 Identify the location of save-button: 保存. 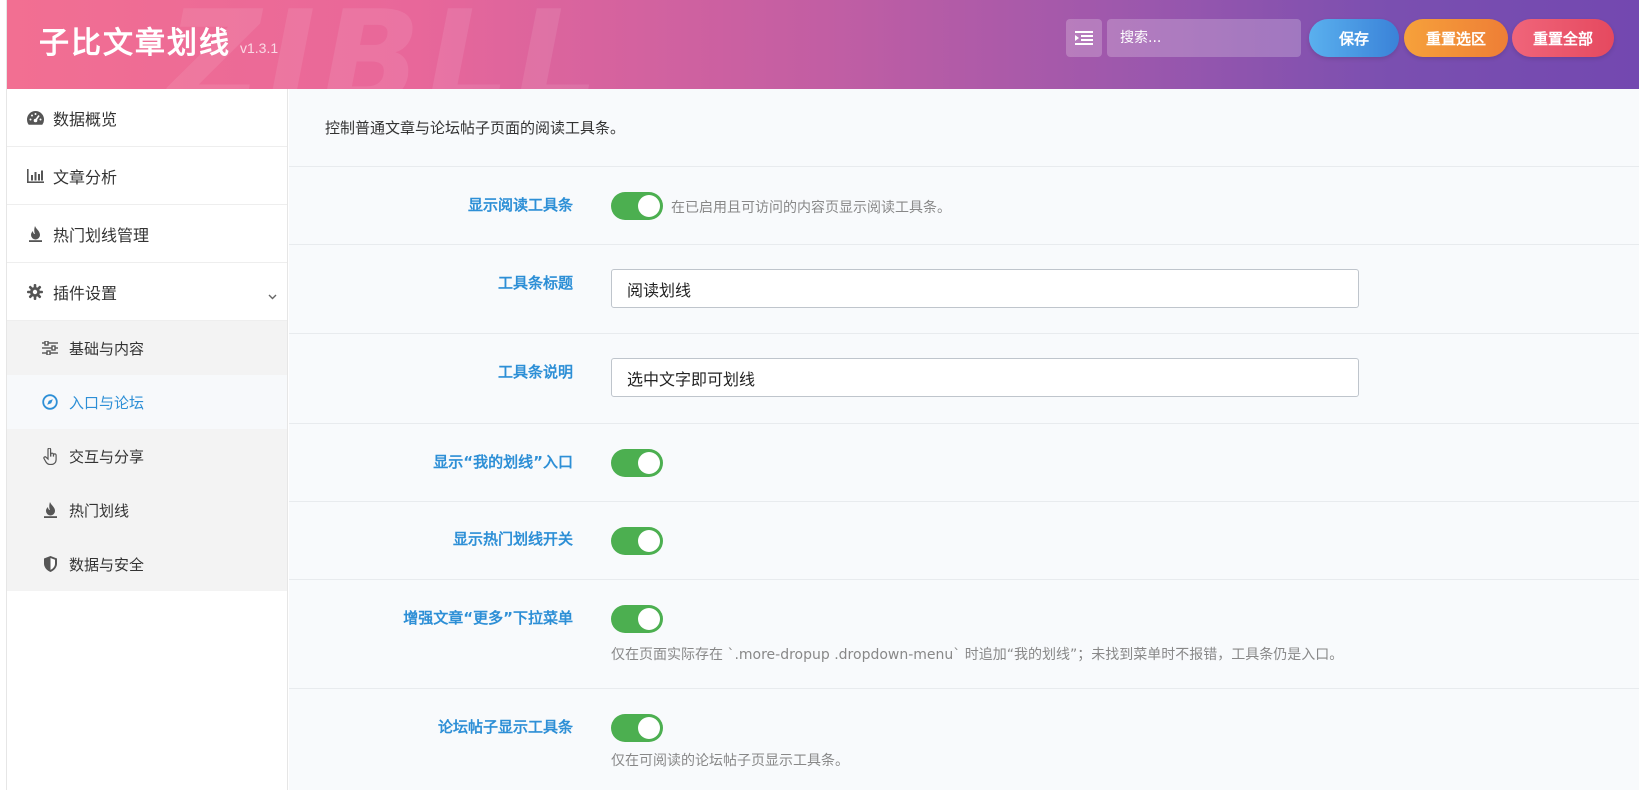
(1354, 38).